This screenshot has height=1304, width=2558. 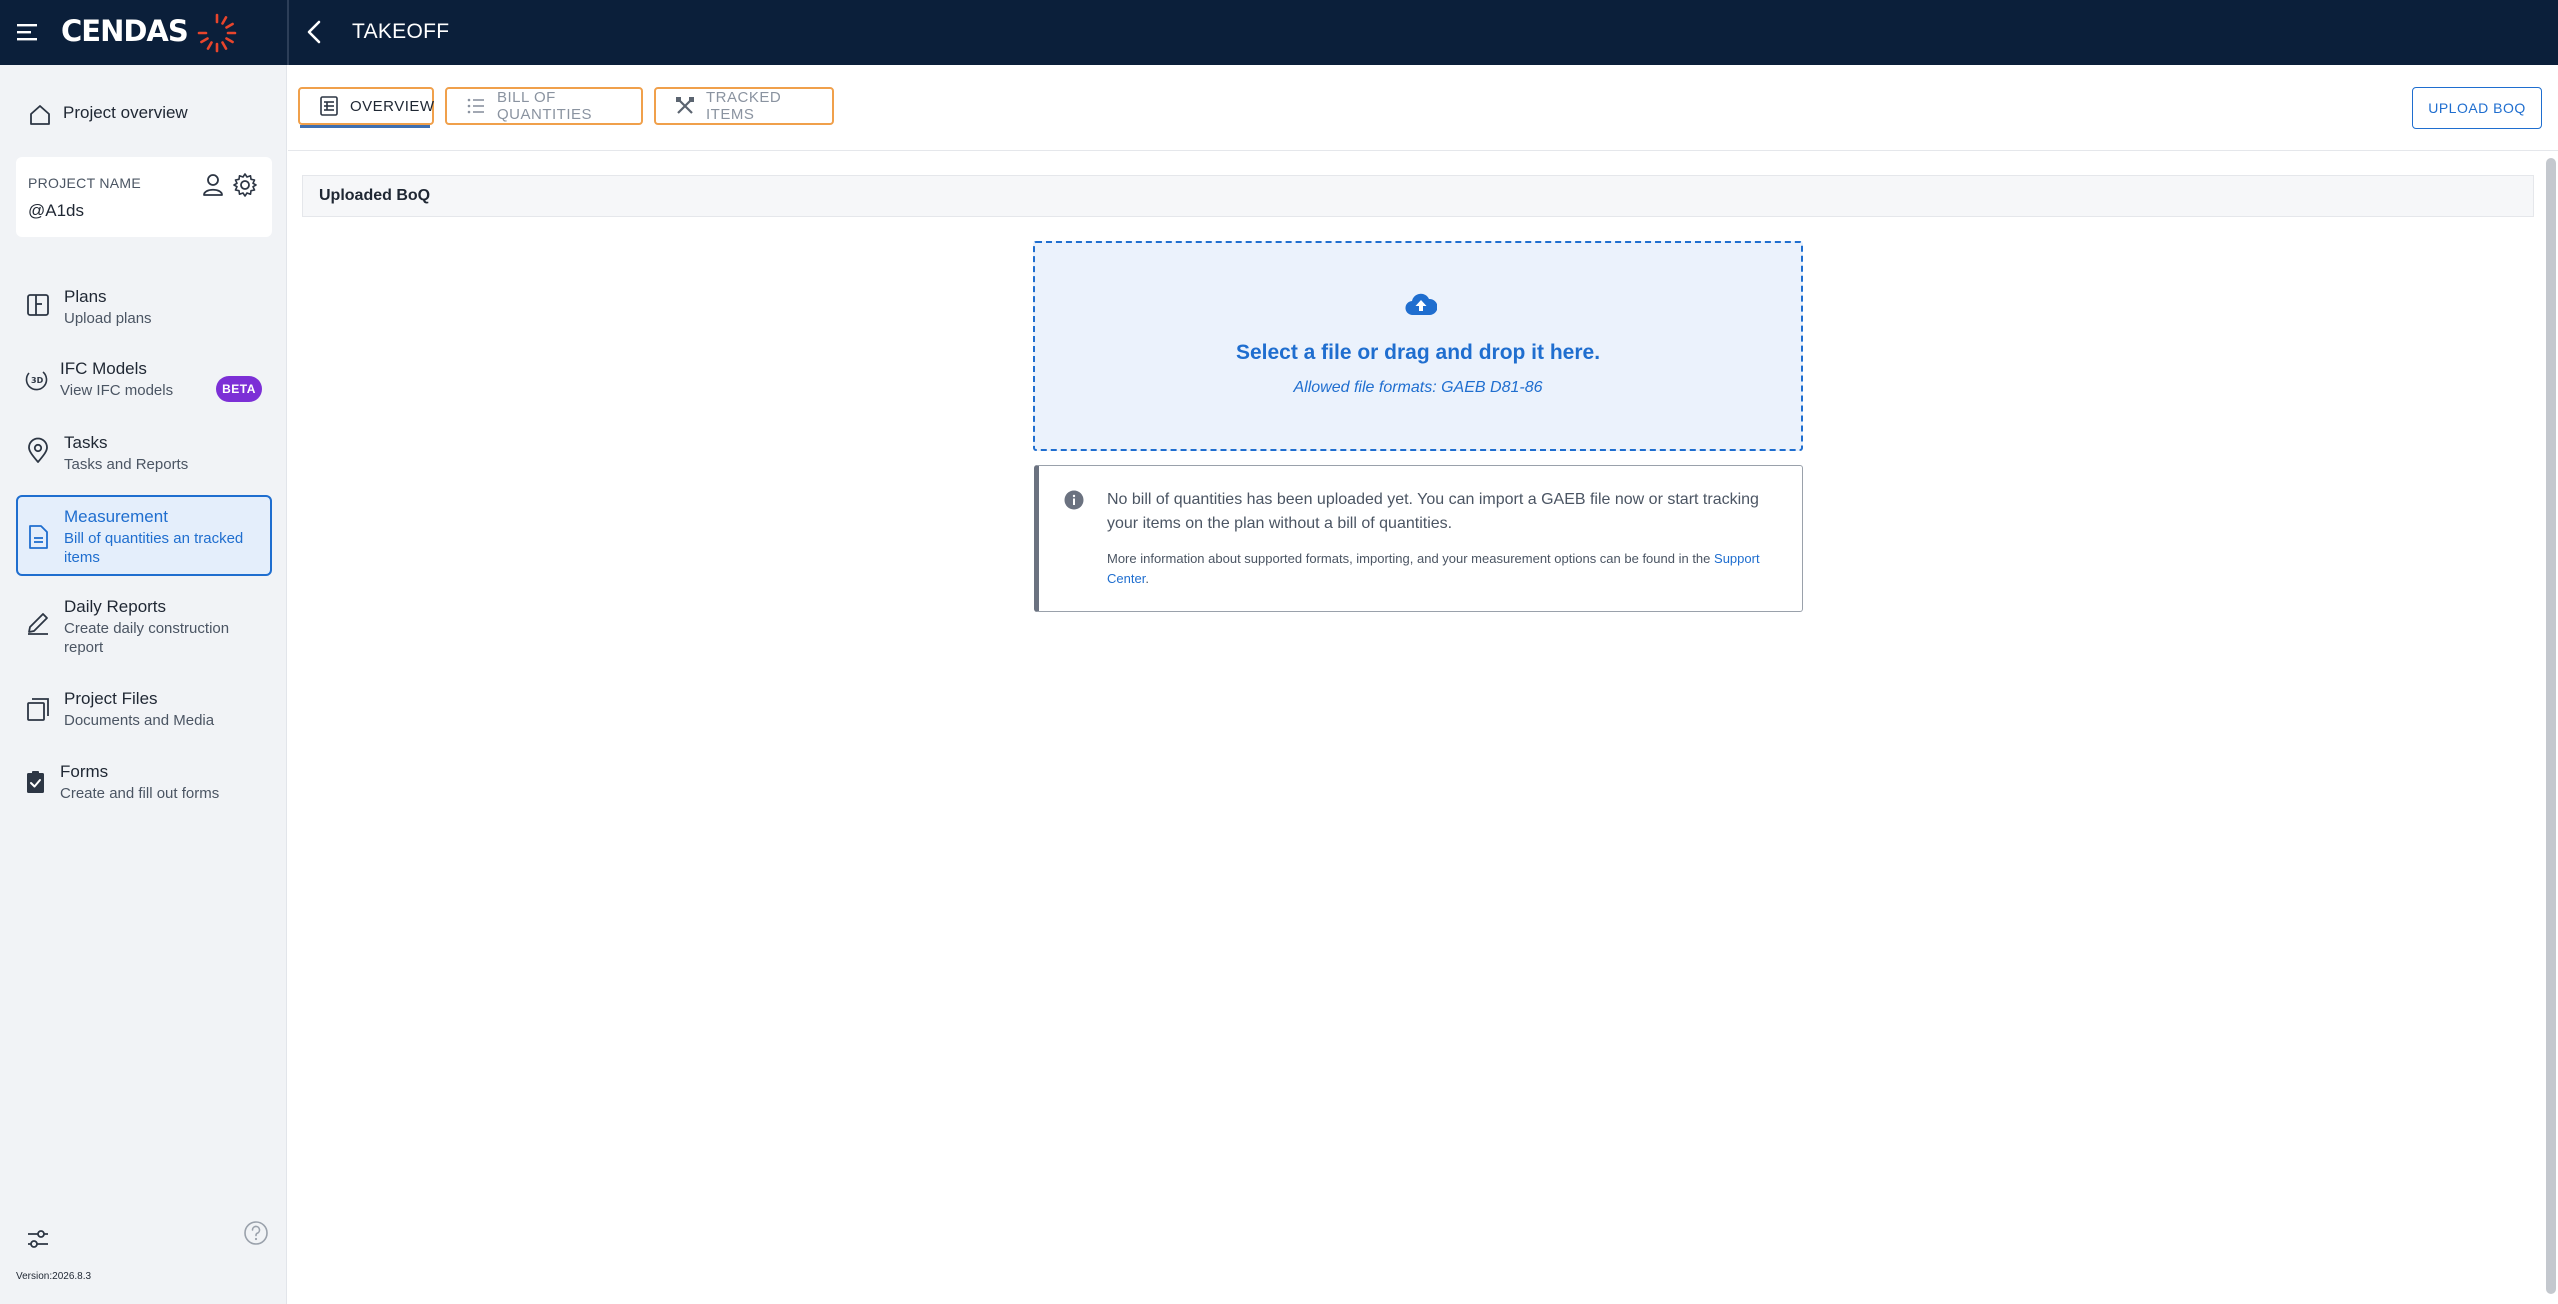 I want to click on tab-bill-of-quantities: BILL OF QUANTITIES, so click(x=544, y=106).